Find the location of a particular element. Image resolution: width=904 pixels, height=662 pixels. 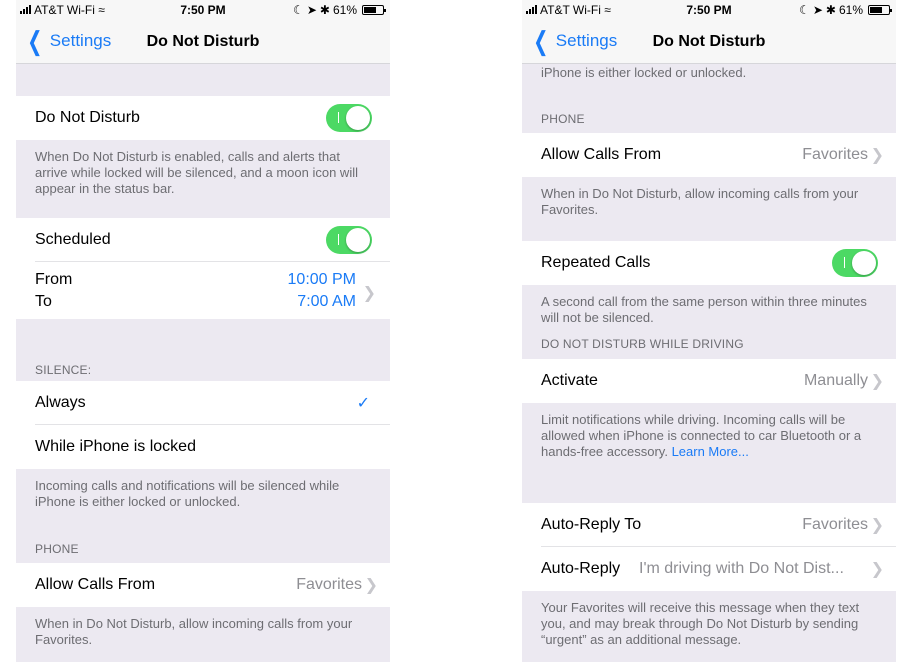

to-value: 7:00 AM is located at coordinates (326, 301).